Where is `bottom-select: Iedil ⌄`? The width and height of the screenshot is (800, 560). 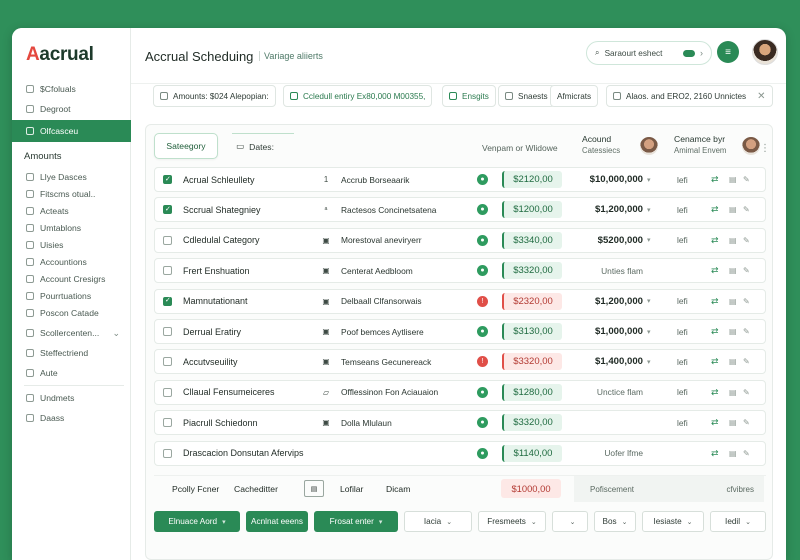 bottom-select: Iedil ⌄ is located at coordinates (738, 521).